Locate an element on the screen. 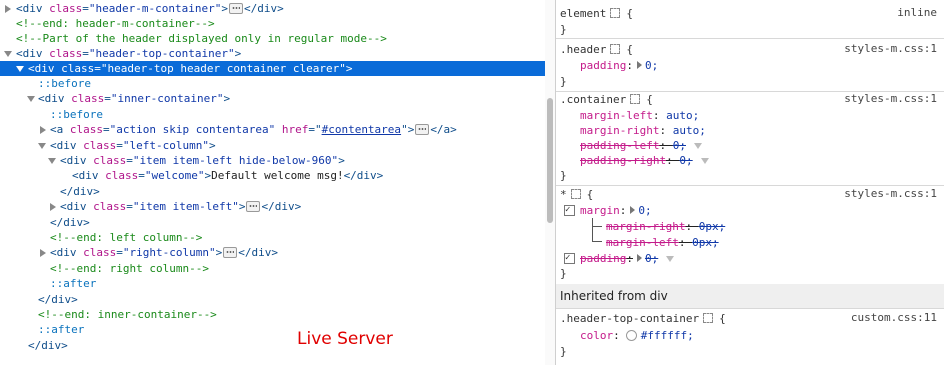  inherited-section-header: Inherited from div is located at coordinates (750, 296).